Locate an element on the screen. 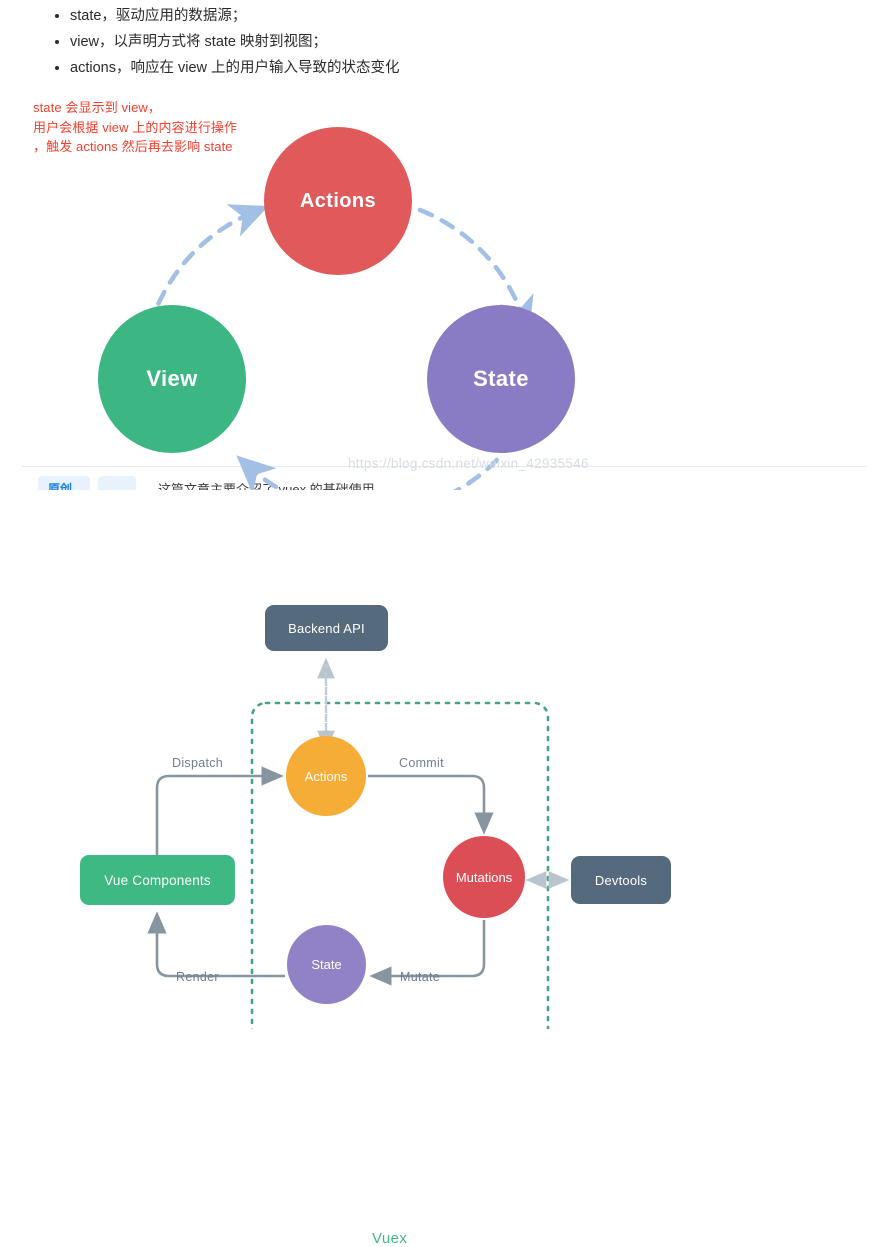 The image size is (871, 1247). diagram-node-actions: Actions is located at coordinates (338, 201).